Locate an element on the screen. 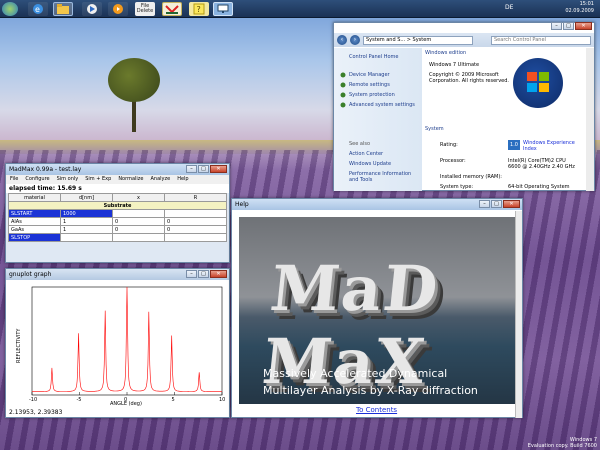 The image size is (600, 450). menu-sim-exp: Sim + Exp is located at coordinates (98, 179).